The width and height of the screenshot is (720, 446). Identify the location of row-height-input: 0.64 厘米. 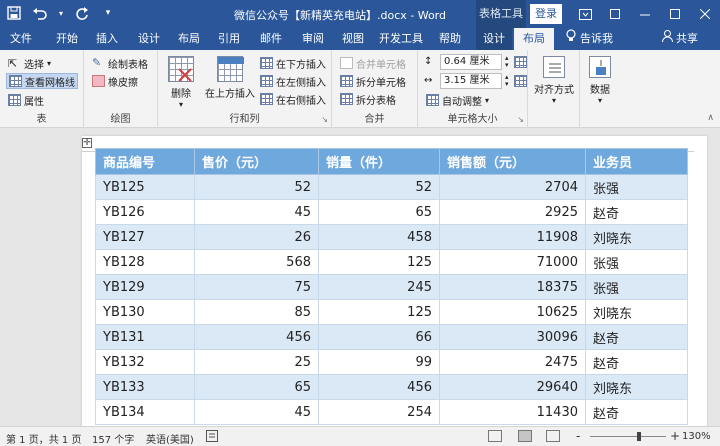
(471, 62).